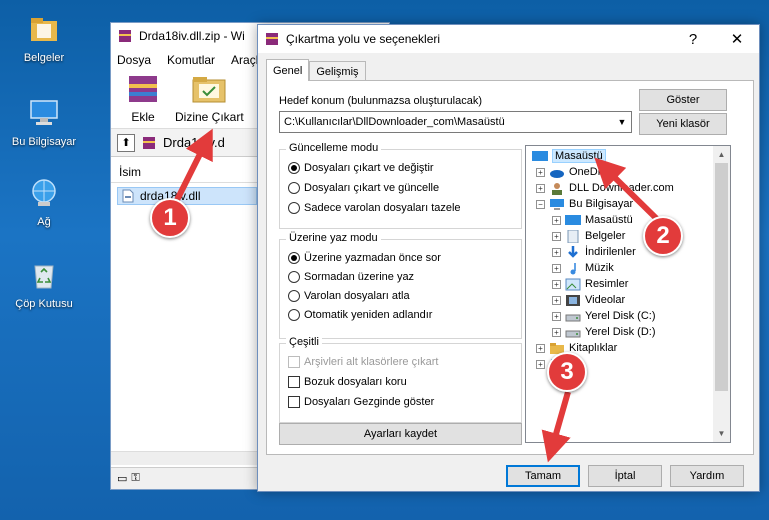 The height and width of the screenshot is (520, 769). Describe the element at coordinates (187, 196) in the screenshot. I see `file-row: drda18iv.dll` at that location.